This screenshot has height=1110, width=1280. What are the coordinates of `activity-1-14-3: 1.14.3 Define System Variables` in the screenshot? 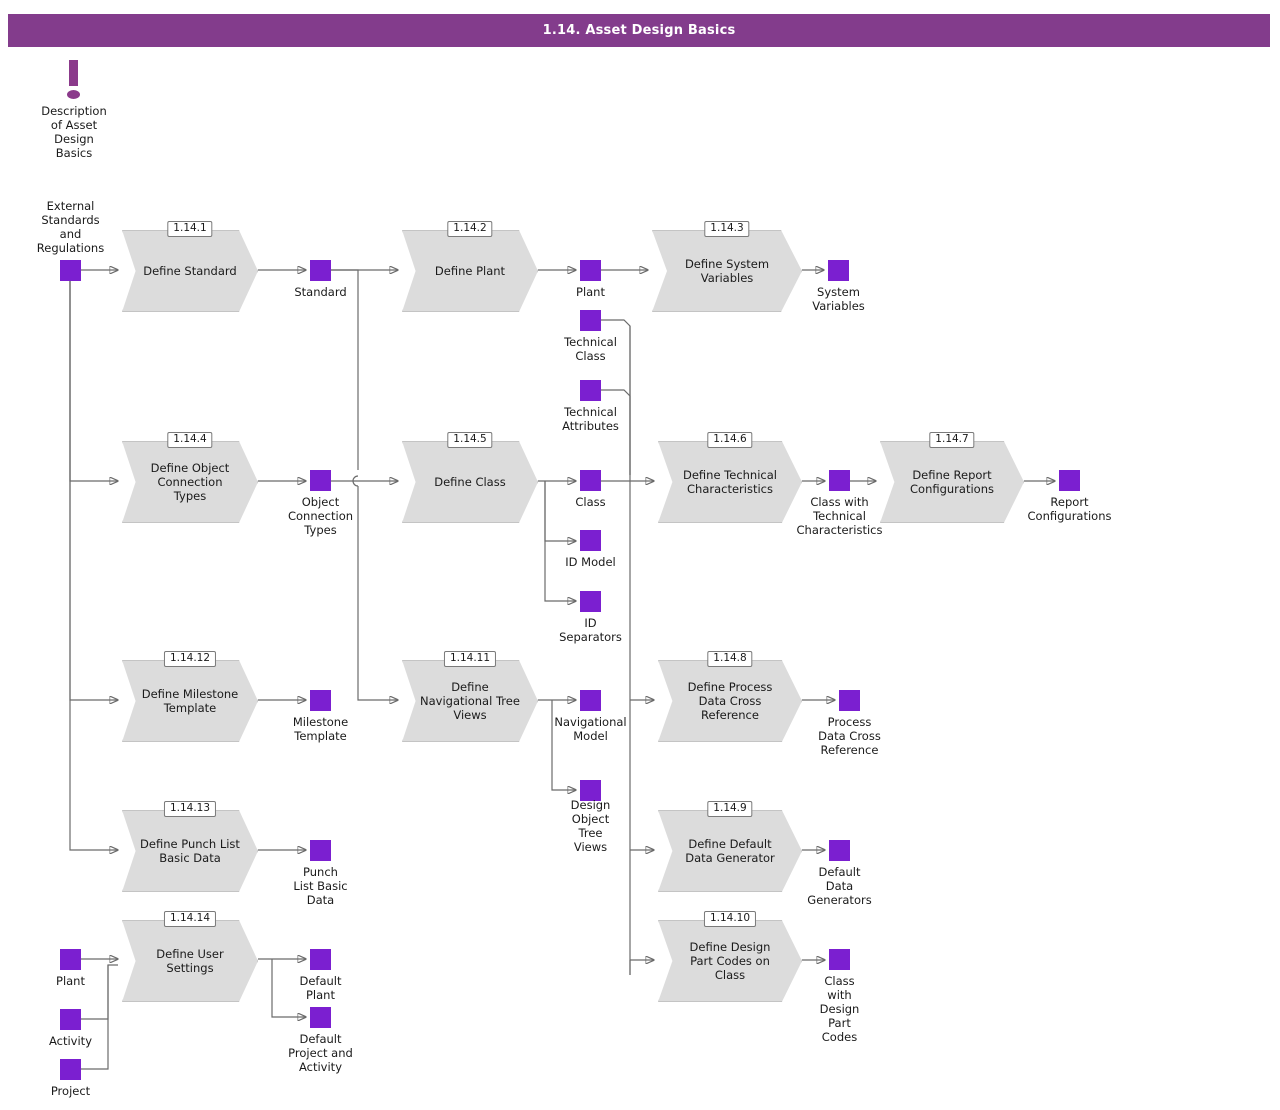 It's located at (729, 268).